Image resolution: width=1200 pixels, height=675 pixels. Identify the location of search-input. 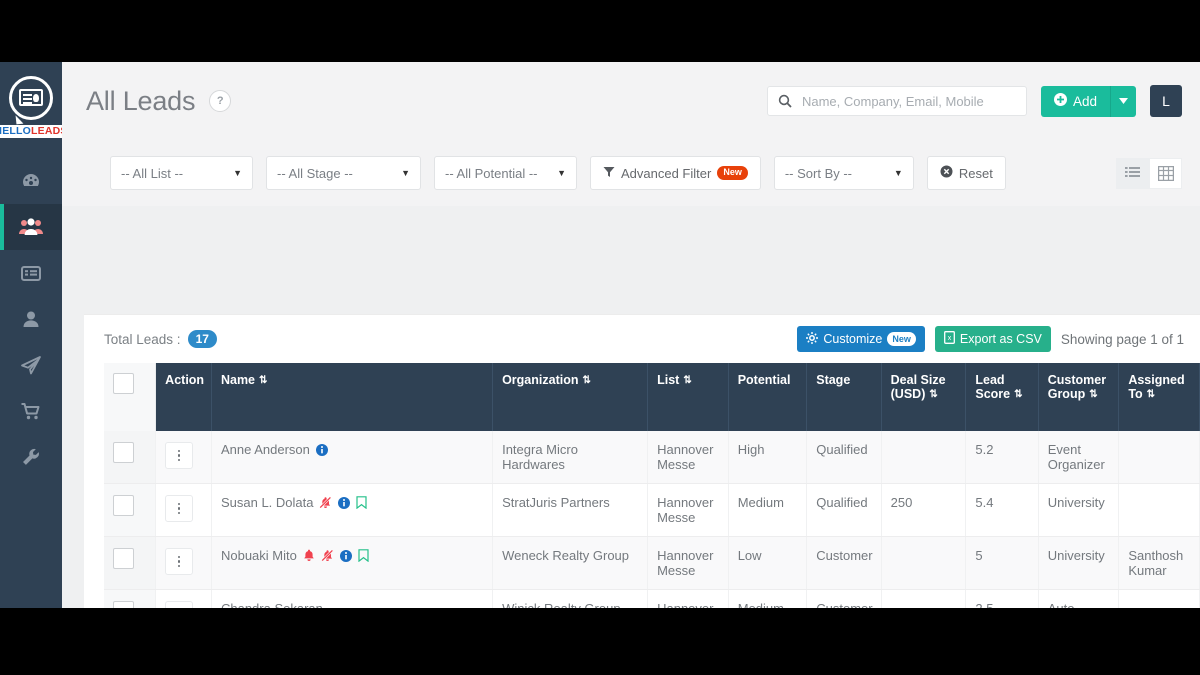
(913, 101).